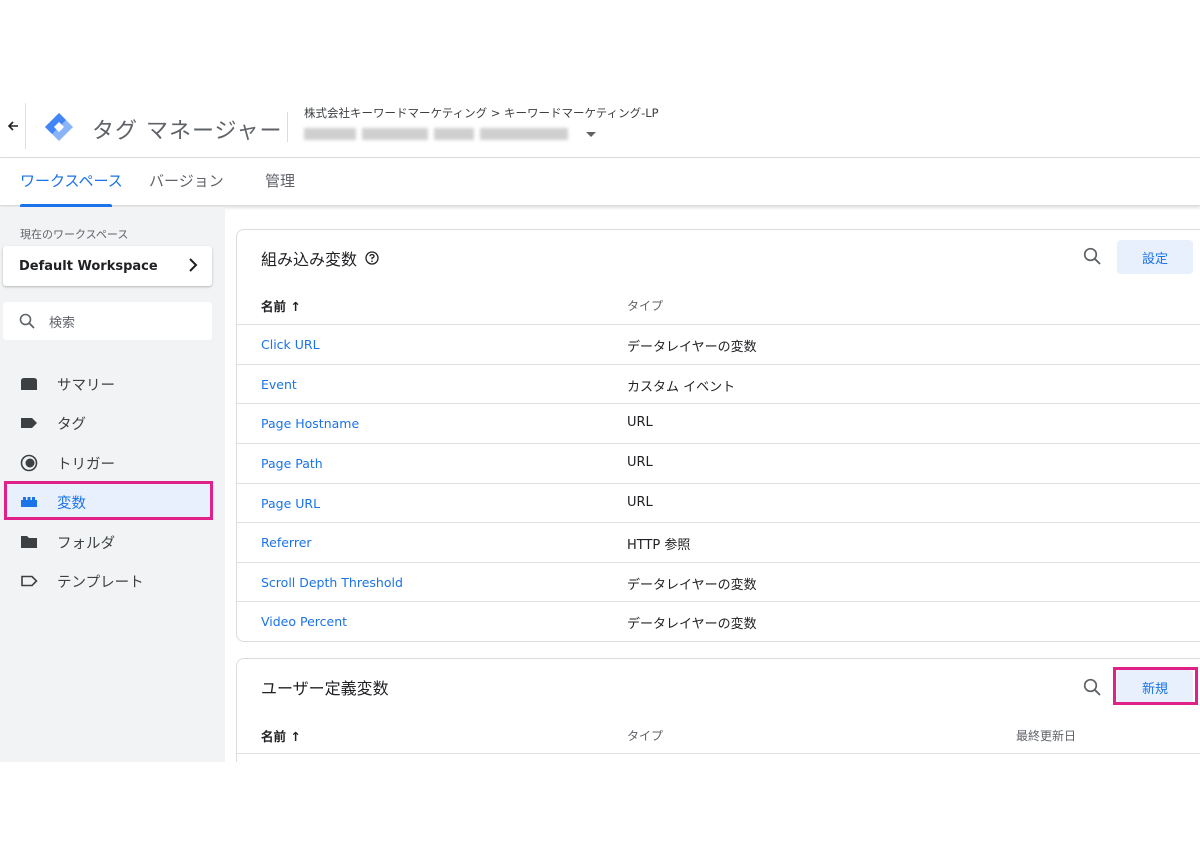 This screenshot has height=851, width=1200. Describe the element at coordinates (86, 385) in the screenshot. I see `sidebar-item-label: サマリー` at that location.